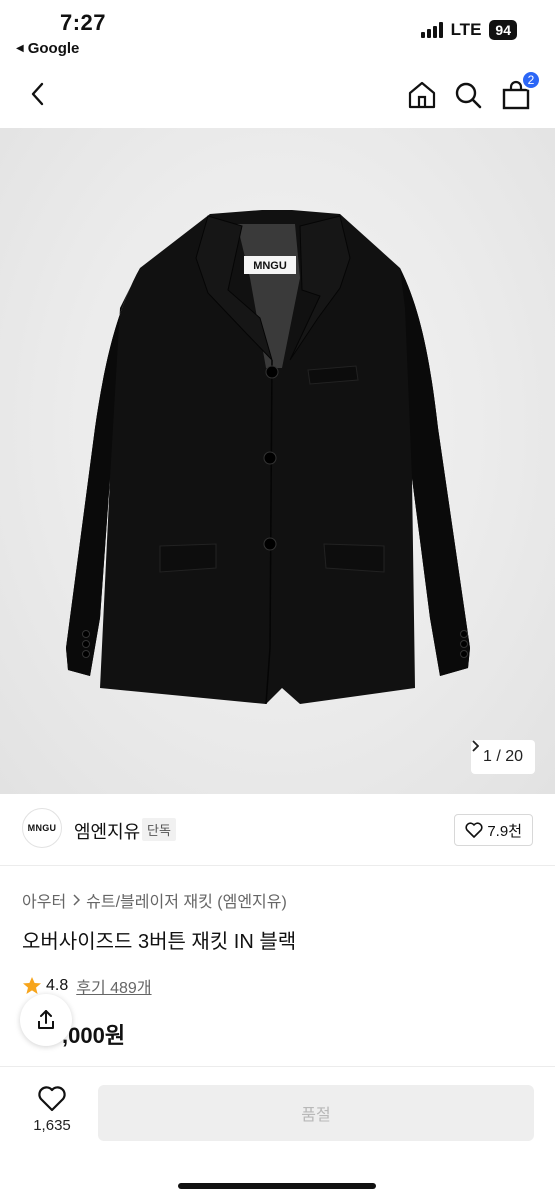 Image resolution: width=555 pixels, height=1200 pixels. What do you see at coordinates (42, 828) in the screenshot?
I see `brand-logo: MNGU` at bounding box center [42, 828].